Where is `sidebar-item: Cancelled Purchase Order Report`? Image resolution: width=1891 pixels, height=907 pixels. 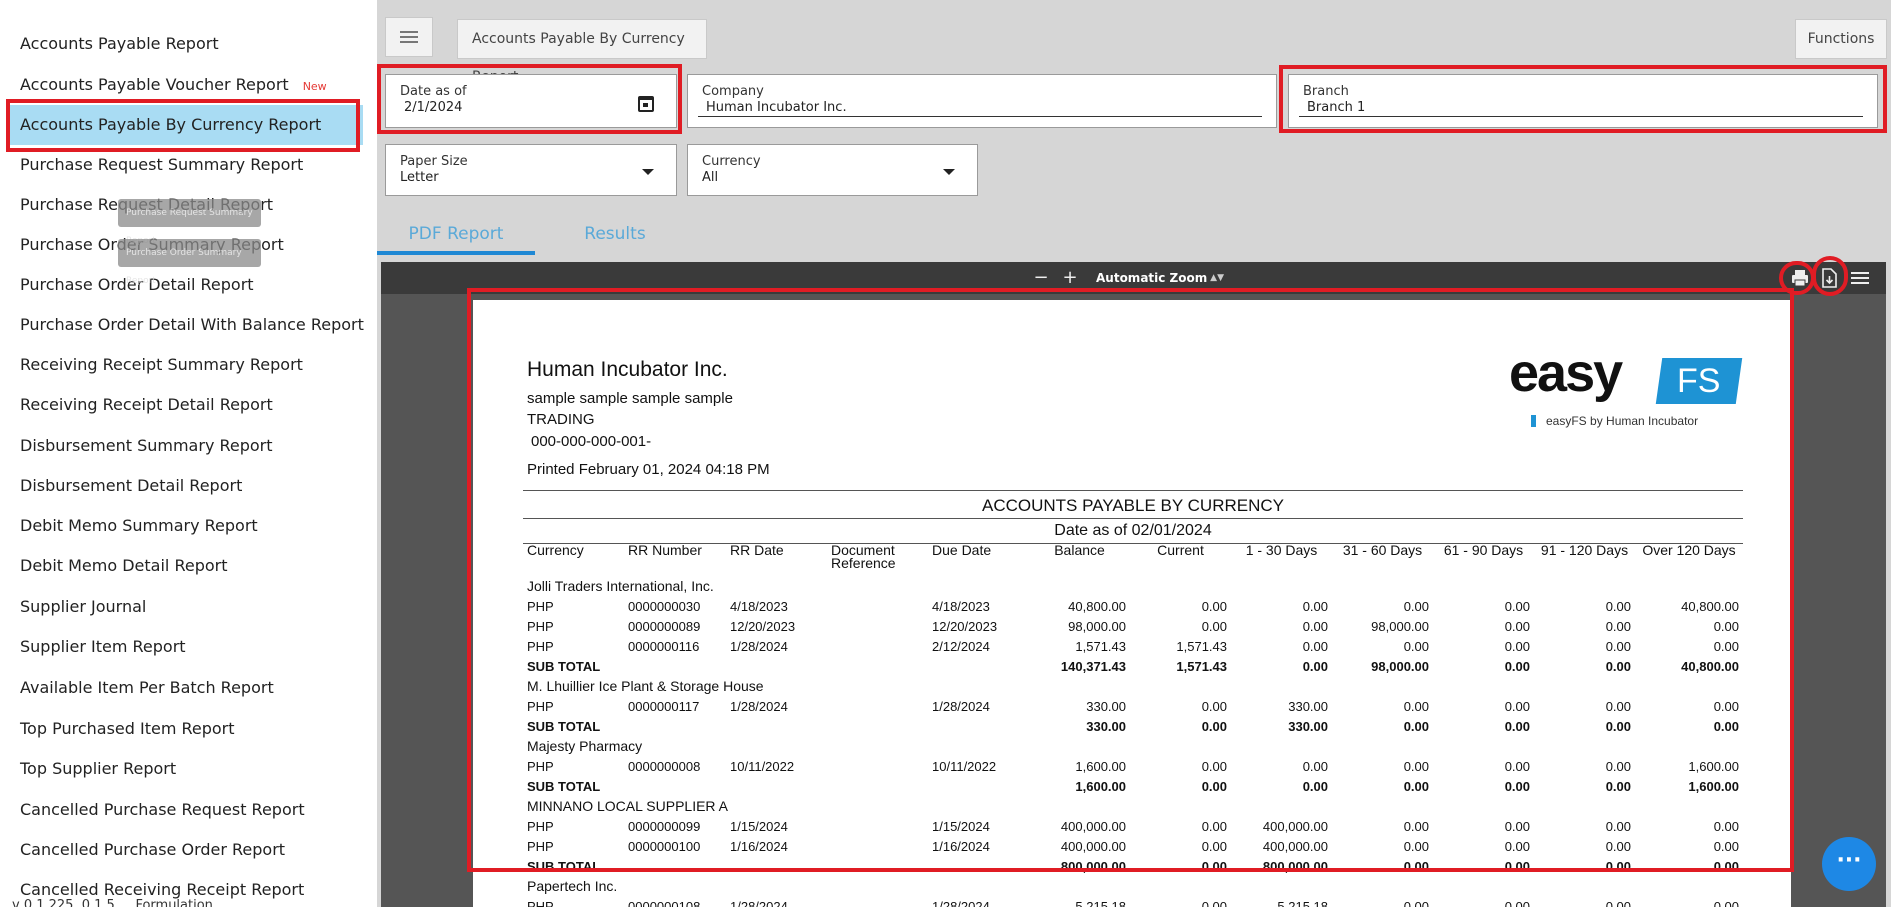
sidebar-item: Cancelled Purchase Order Report is located at coordinates (185, 850).